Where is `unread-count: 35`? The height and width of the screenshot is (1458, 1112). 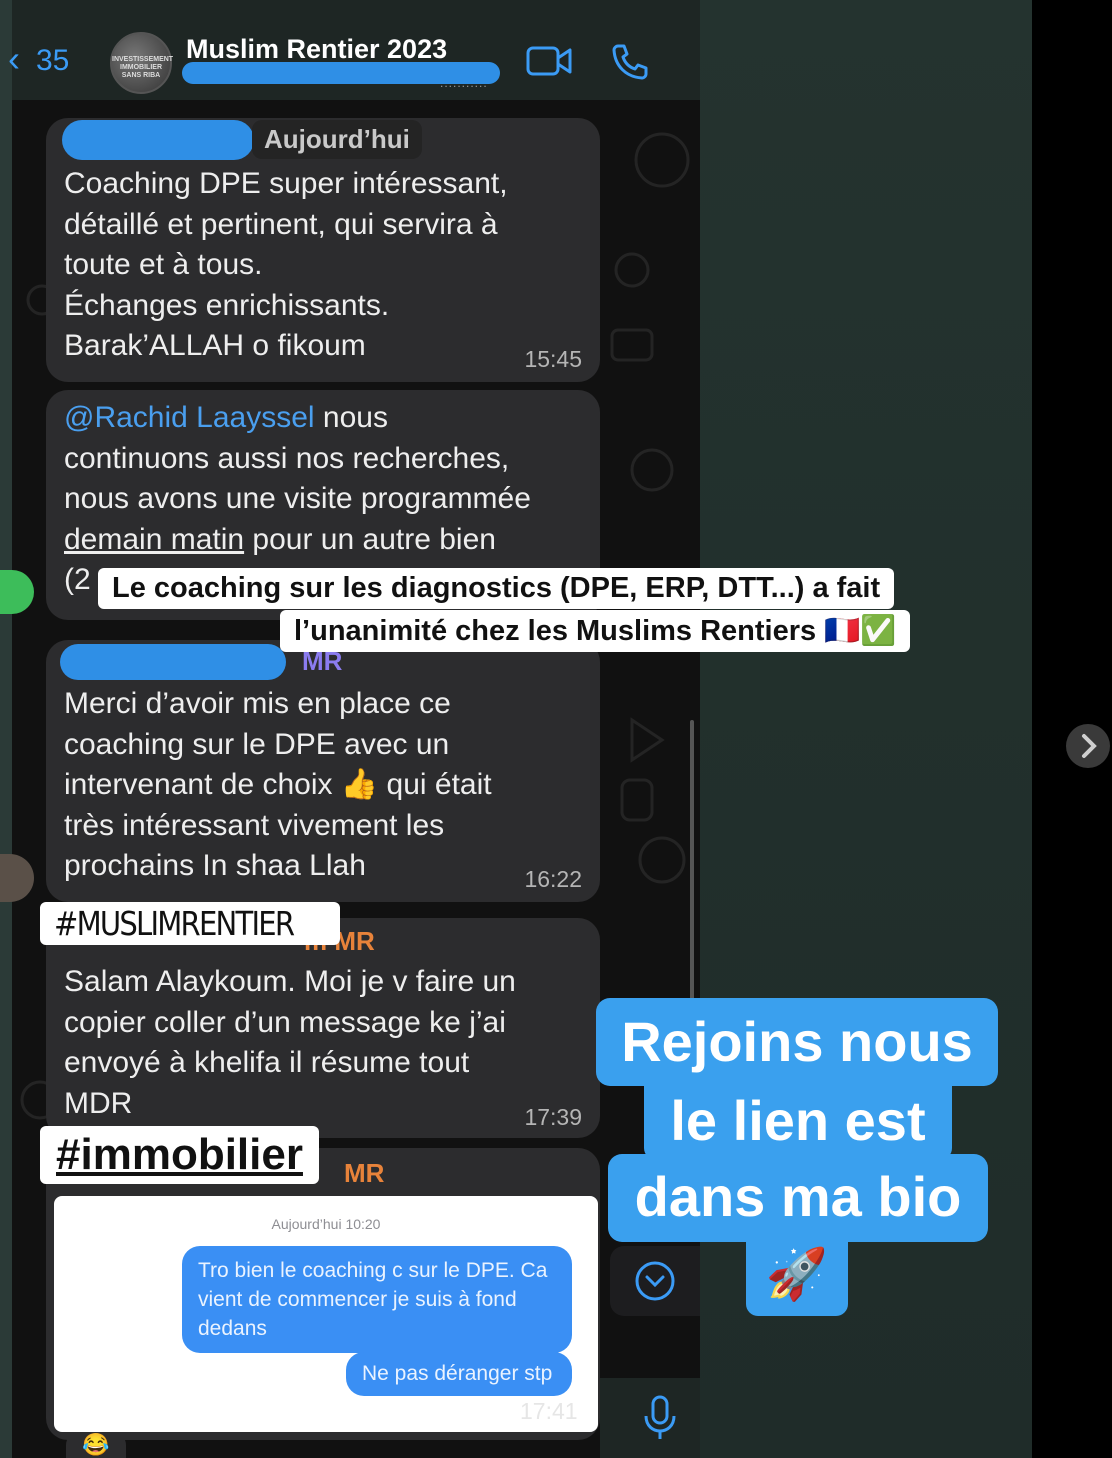 unread-count: 35 is located at coordinates (52, 61).